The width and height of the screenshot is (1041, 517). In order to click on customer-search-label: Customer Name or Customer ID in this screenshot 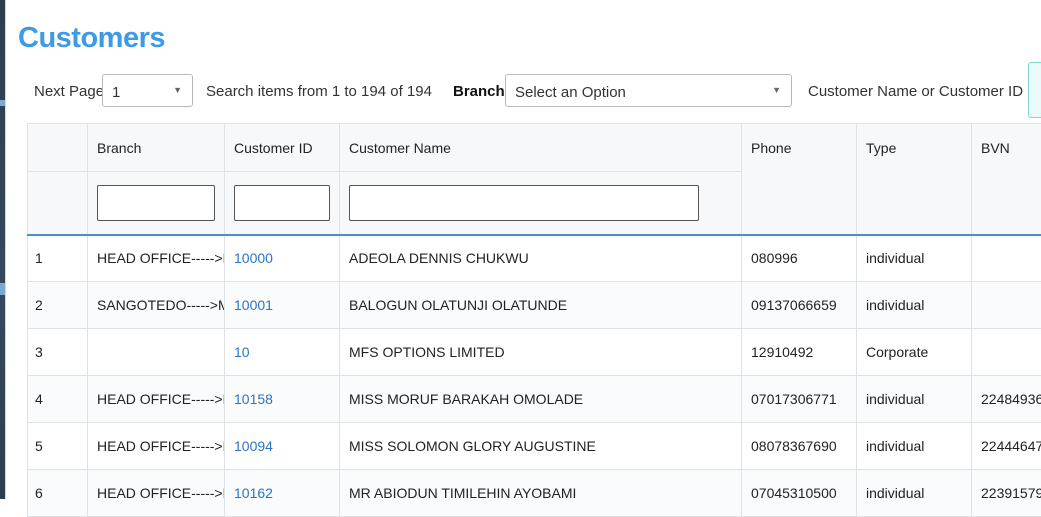, I will do `click(915, 91)`.